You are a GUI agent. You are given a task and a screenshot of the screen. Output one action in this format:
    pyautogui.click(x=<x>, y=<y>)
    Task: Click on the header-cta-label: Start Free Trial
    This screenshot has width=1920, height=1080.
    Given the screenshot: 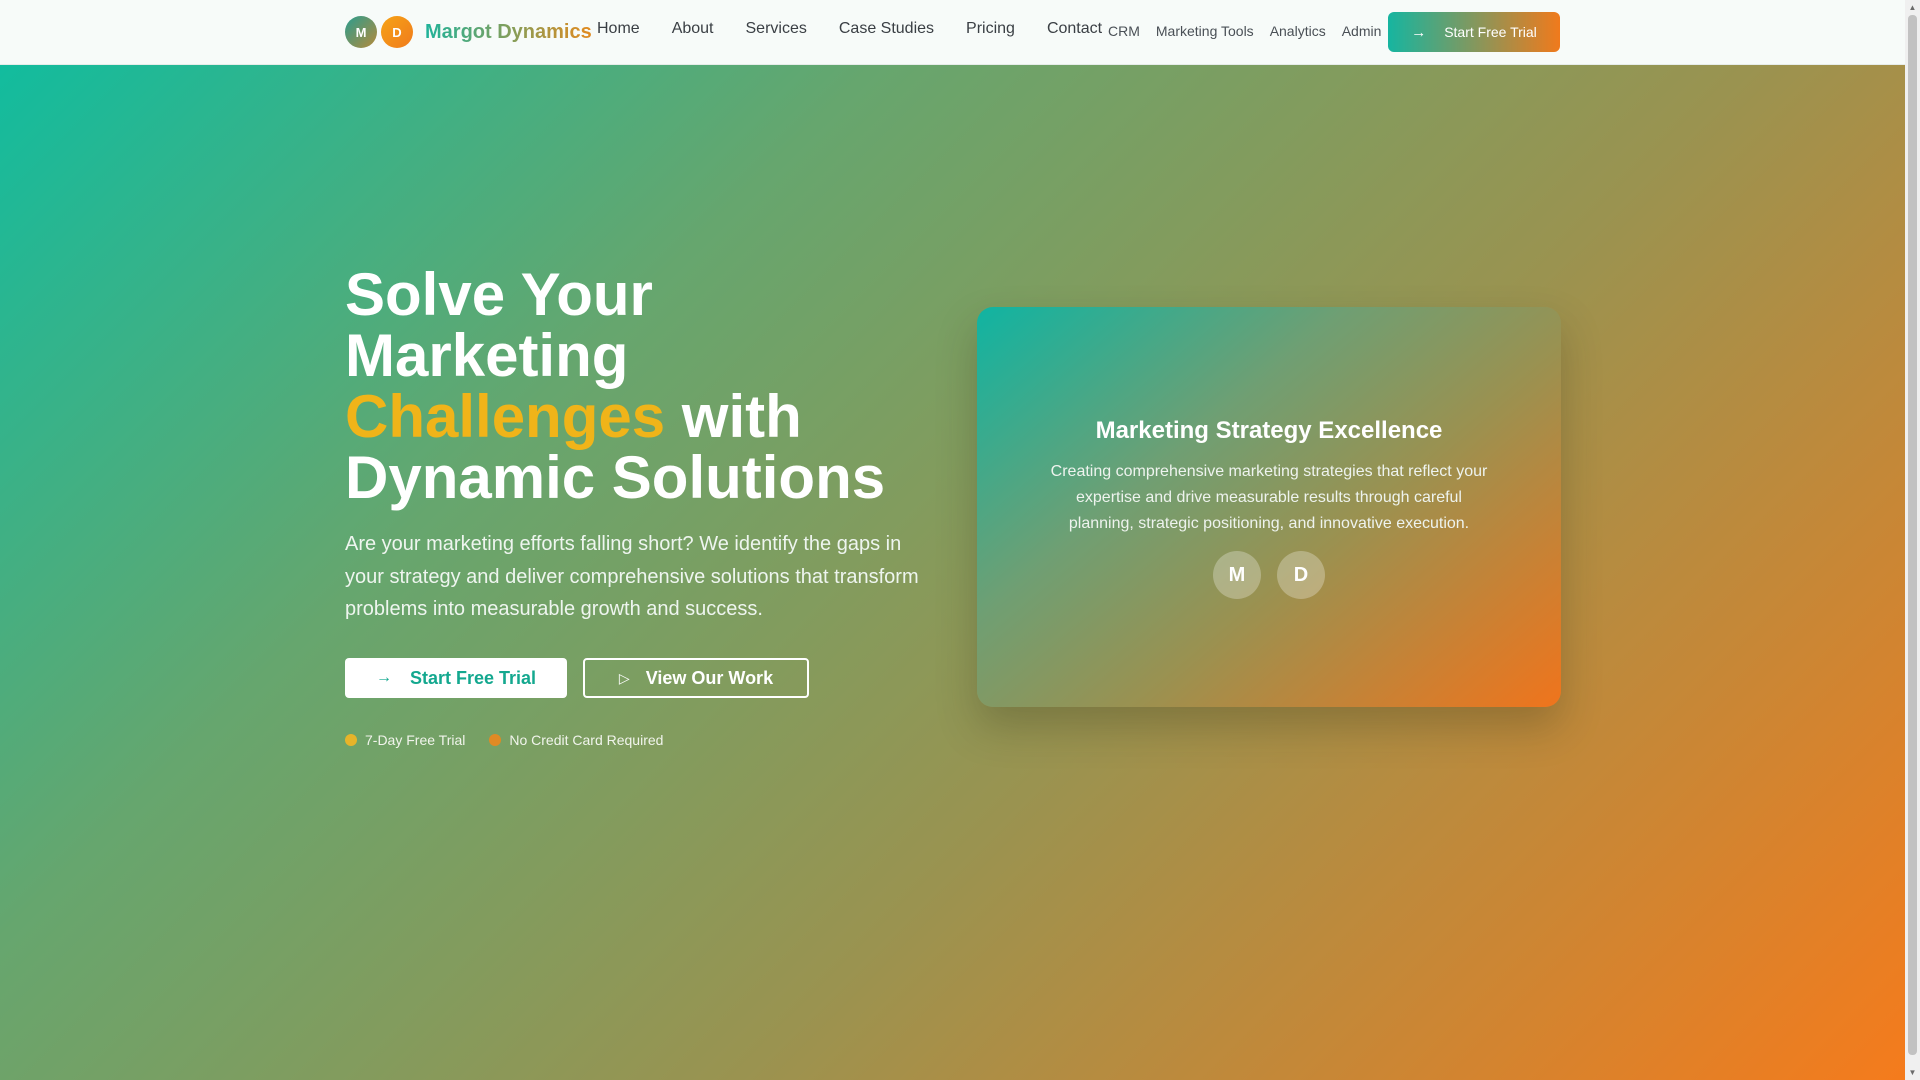 What is the action you would take?
    pyautogui.click(x=1490, y=32)
    